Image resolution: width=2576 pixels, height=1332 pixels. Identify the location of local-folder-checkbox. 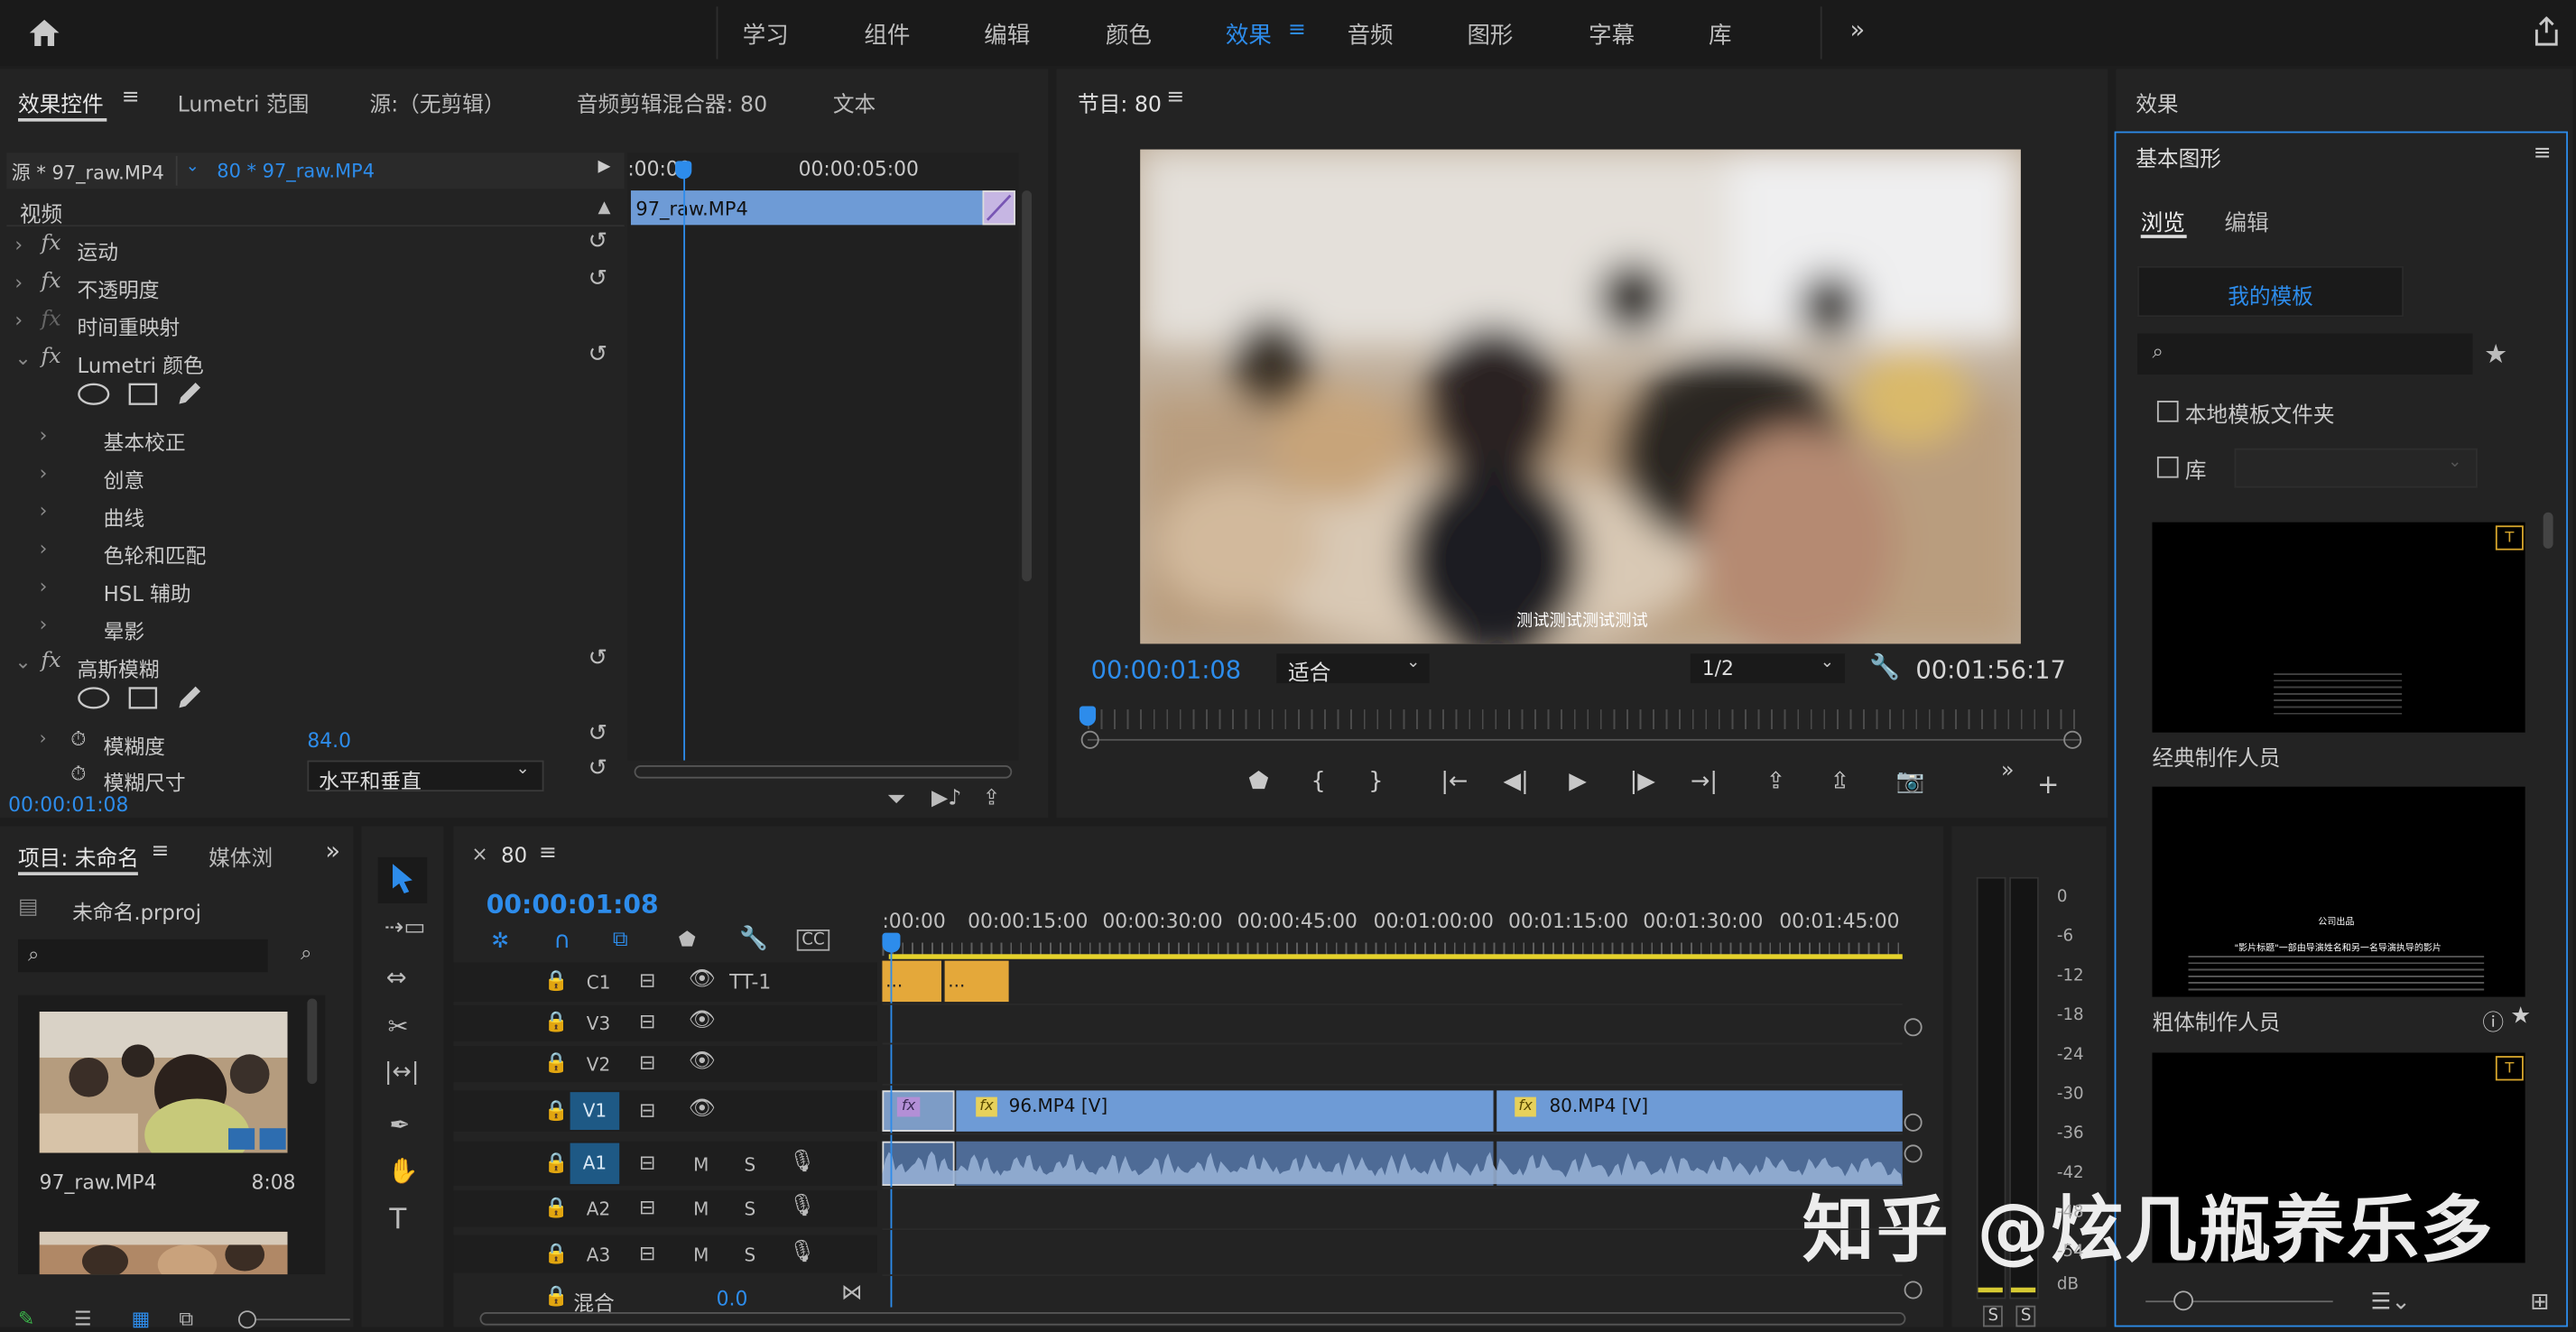
(2167, 412).